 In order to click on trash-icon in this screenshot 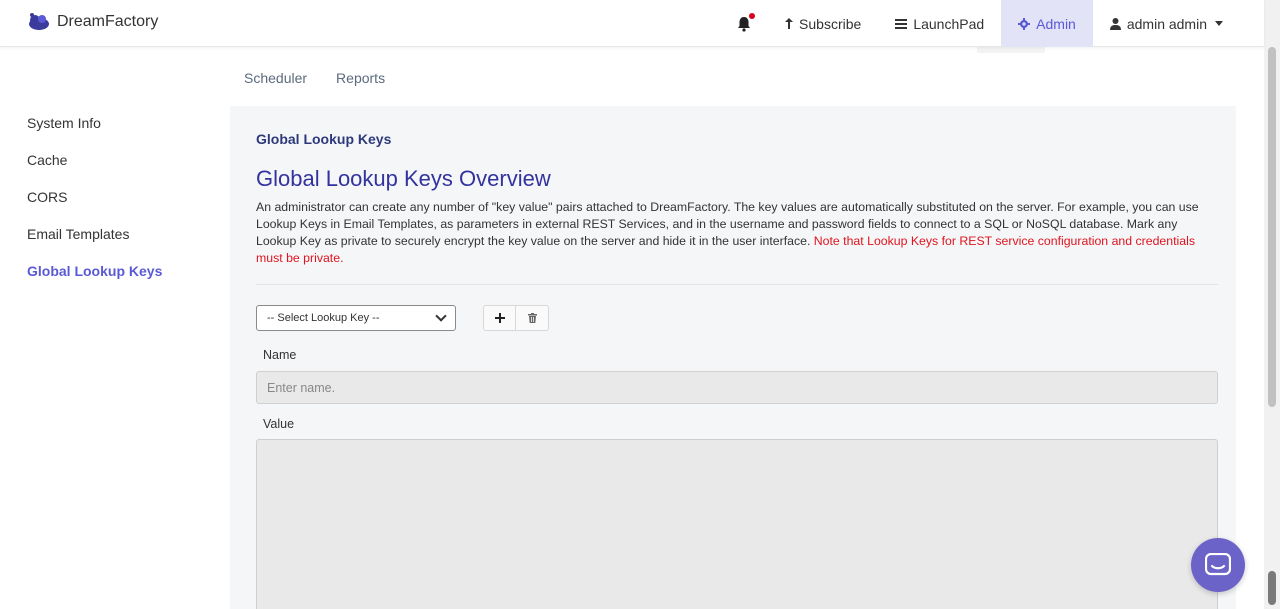, I will do `click(532, 318)`.